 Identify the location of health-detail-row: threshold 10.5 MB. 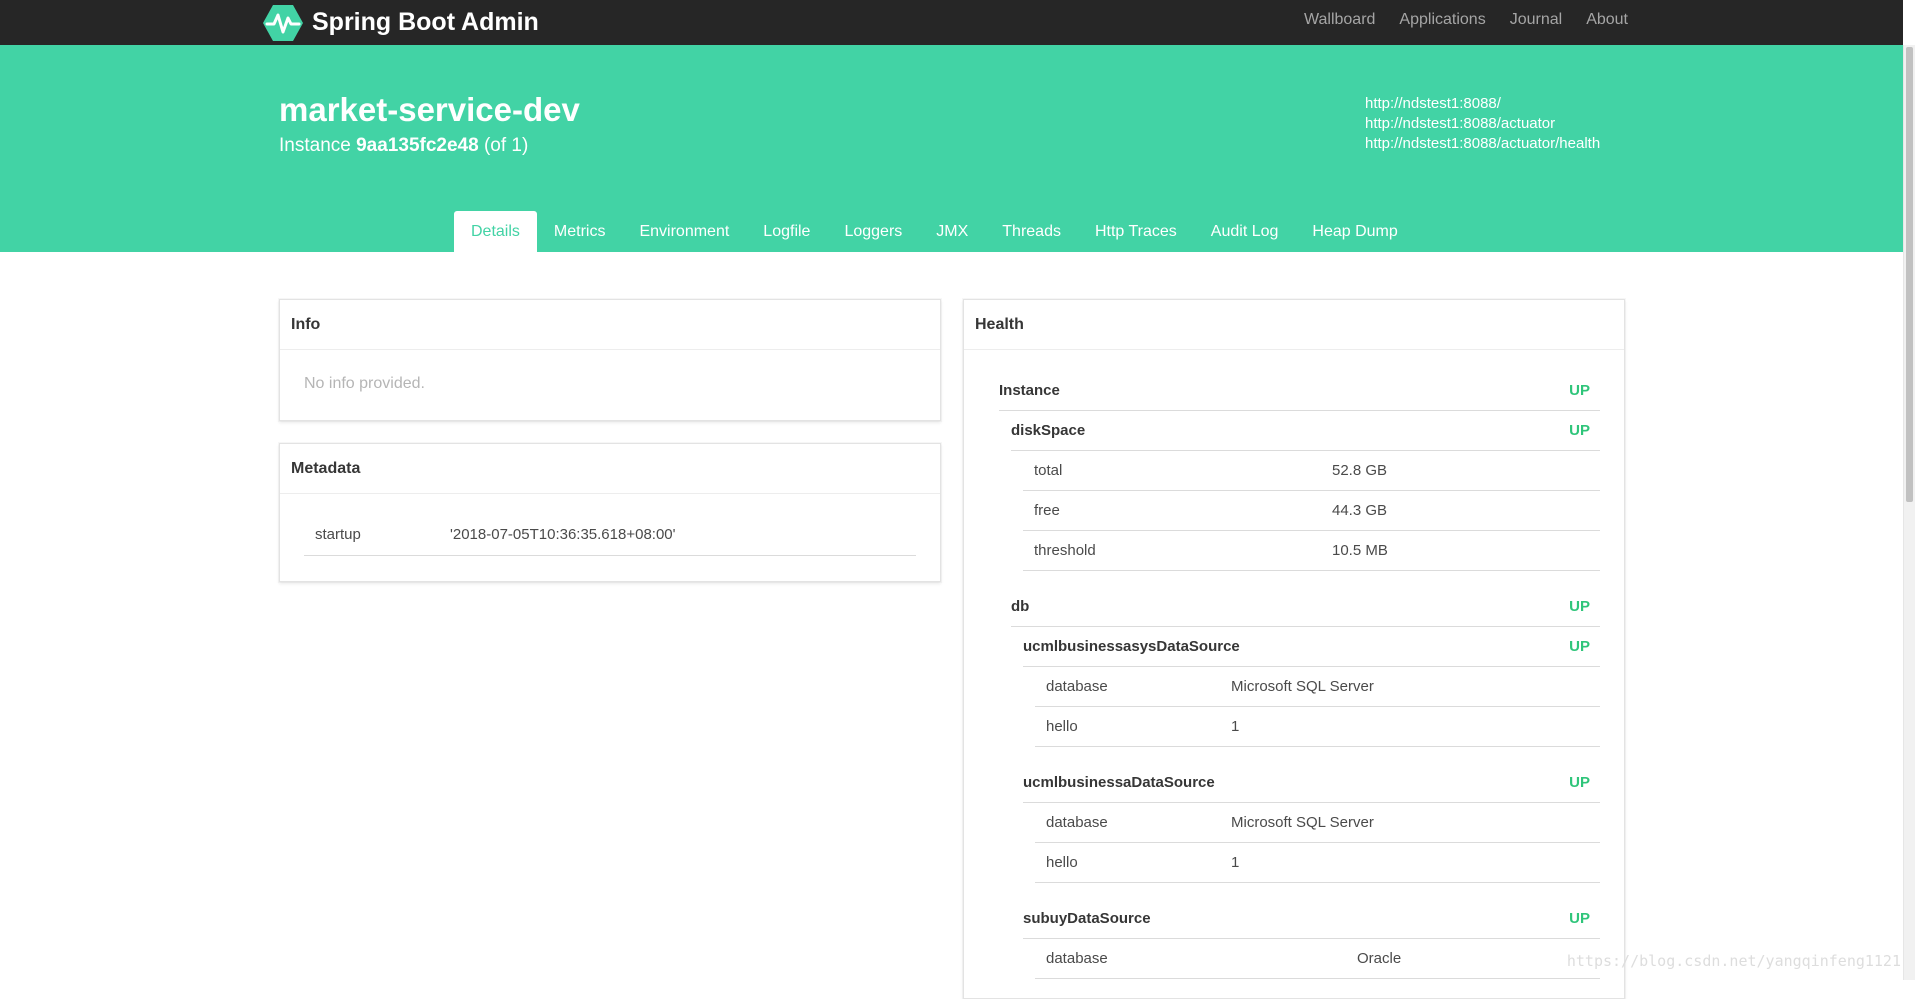
(1311, 551).